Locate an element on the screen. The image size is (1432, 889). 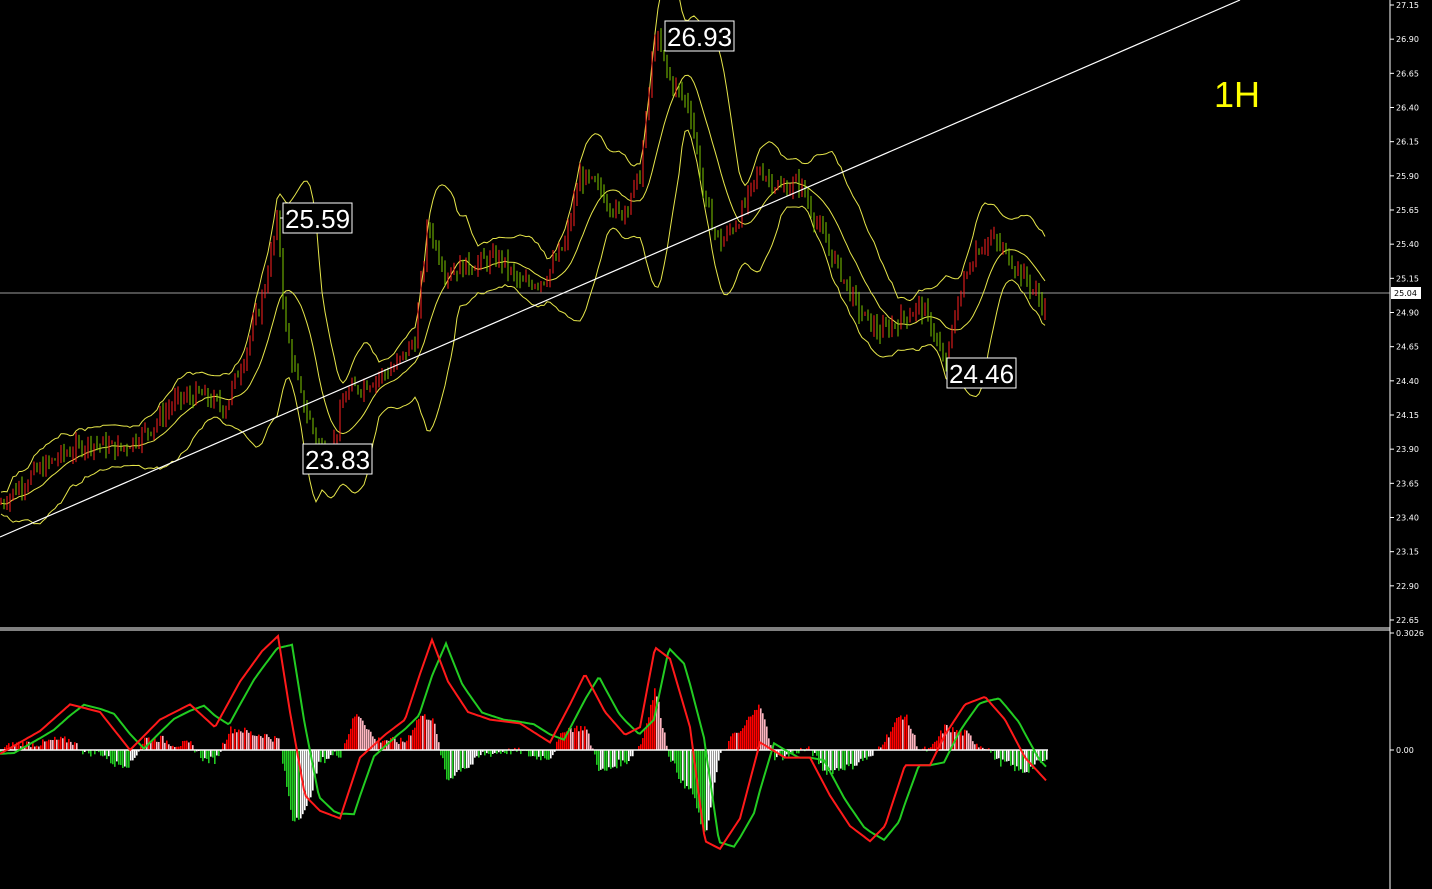
price-tick-label: 25.15 is located at coordinates (1407, 278).